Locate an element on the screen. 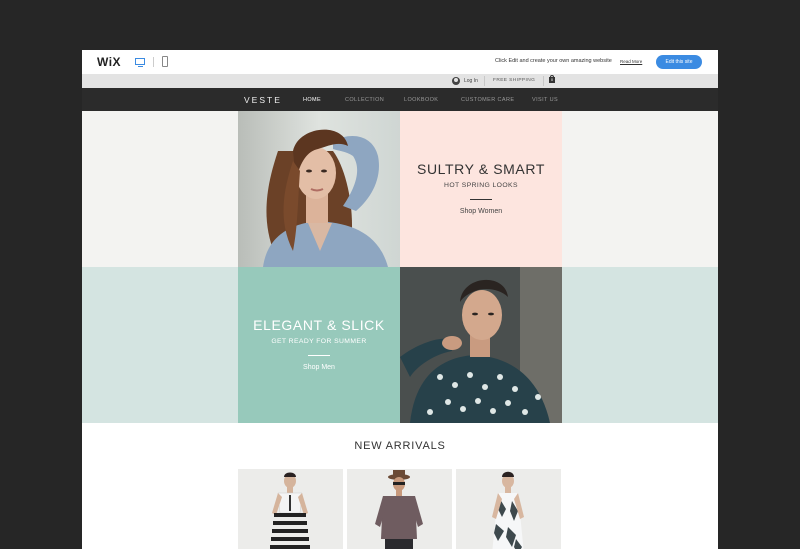  women-promo-subtitle: HOT SPRING LOOKS is located at coordinates (481, 185).